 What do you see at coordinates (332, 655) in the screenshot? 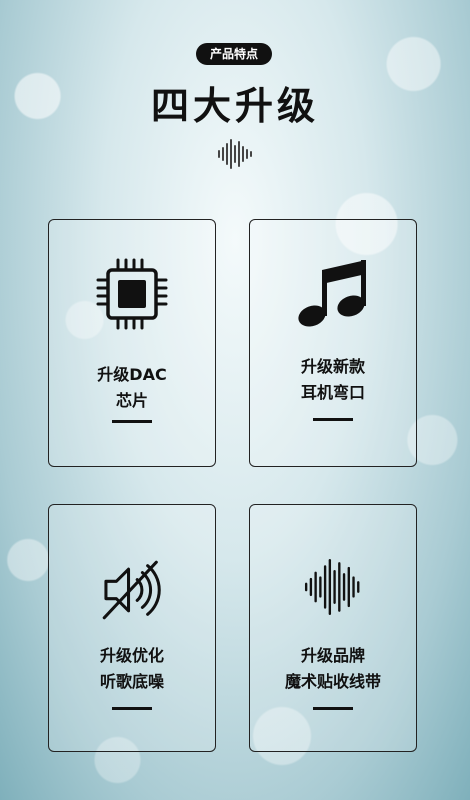
I see `card-label-line1: 升级品牌` at bounding box center [332, 655].